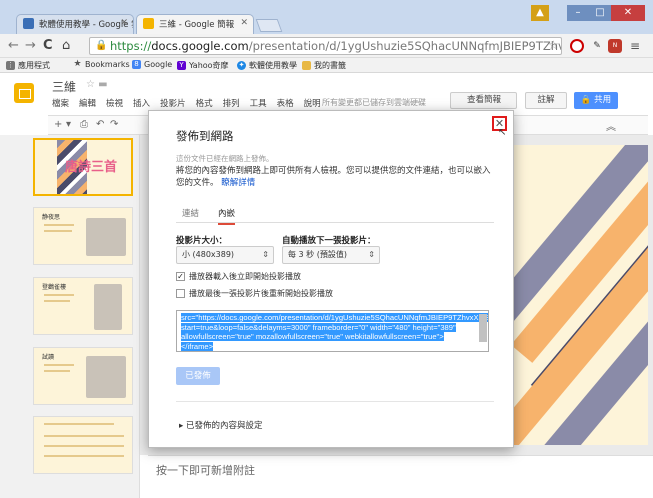 Image resolution: width=653 pixels, height=498 pixels. Describe the element at coordinates (600, 13) in the screenshot. I see `maximize-icon: □` at that location.